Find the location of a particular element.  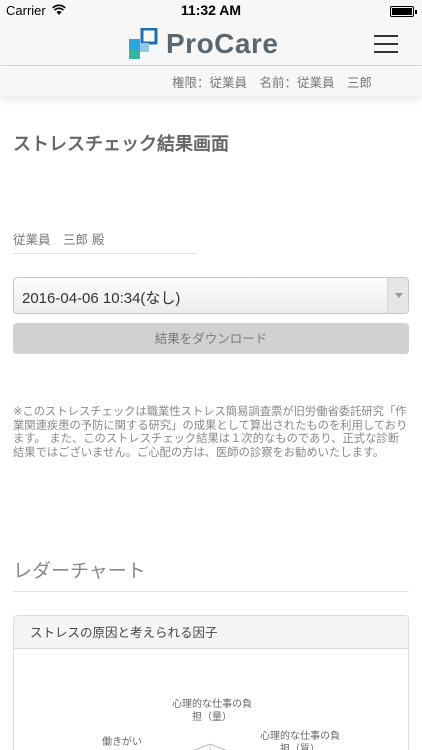

status-bar: Carrier 11:32 AM is located at coordinates (211, 11).